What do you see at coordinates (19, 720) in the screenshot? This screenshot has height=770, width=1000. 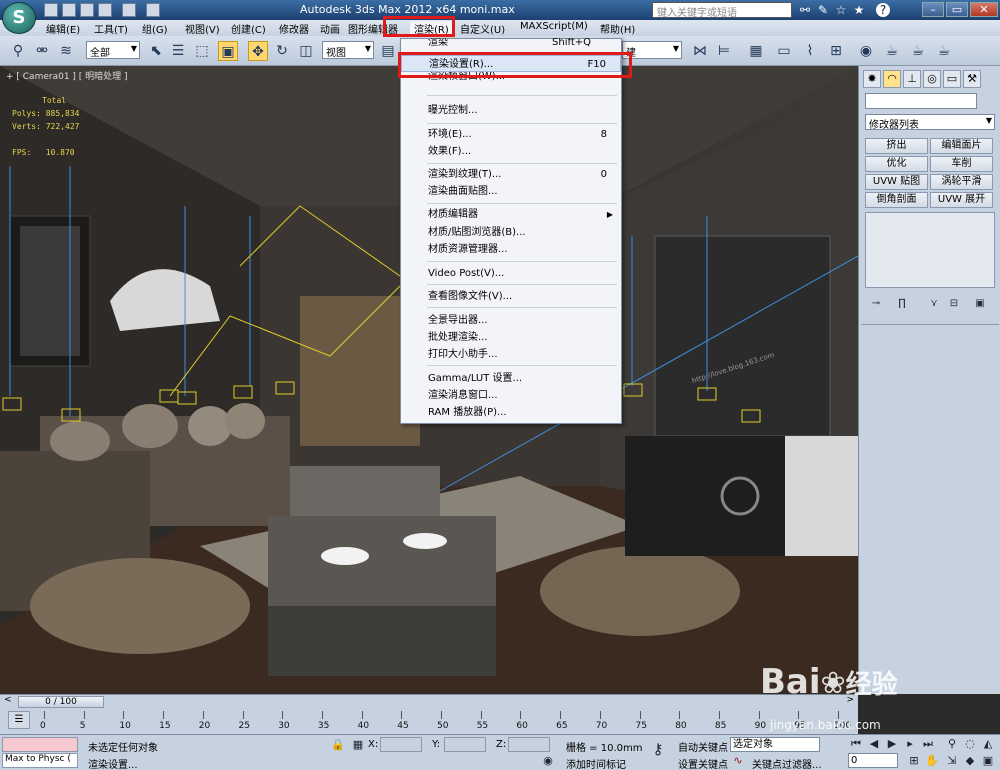 I see `curve-editor-mini-icon: ☰` at bounding box center [19, 720].